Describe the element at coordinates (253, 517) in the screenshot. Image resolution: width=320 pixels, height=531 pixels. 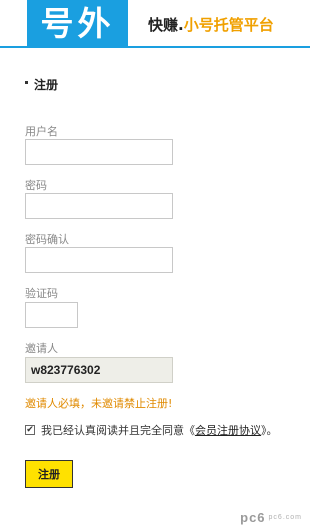
I see `watermark-text: pc6` at that location.